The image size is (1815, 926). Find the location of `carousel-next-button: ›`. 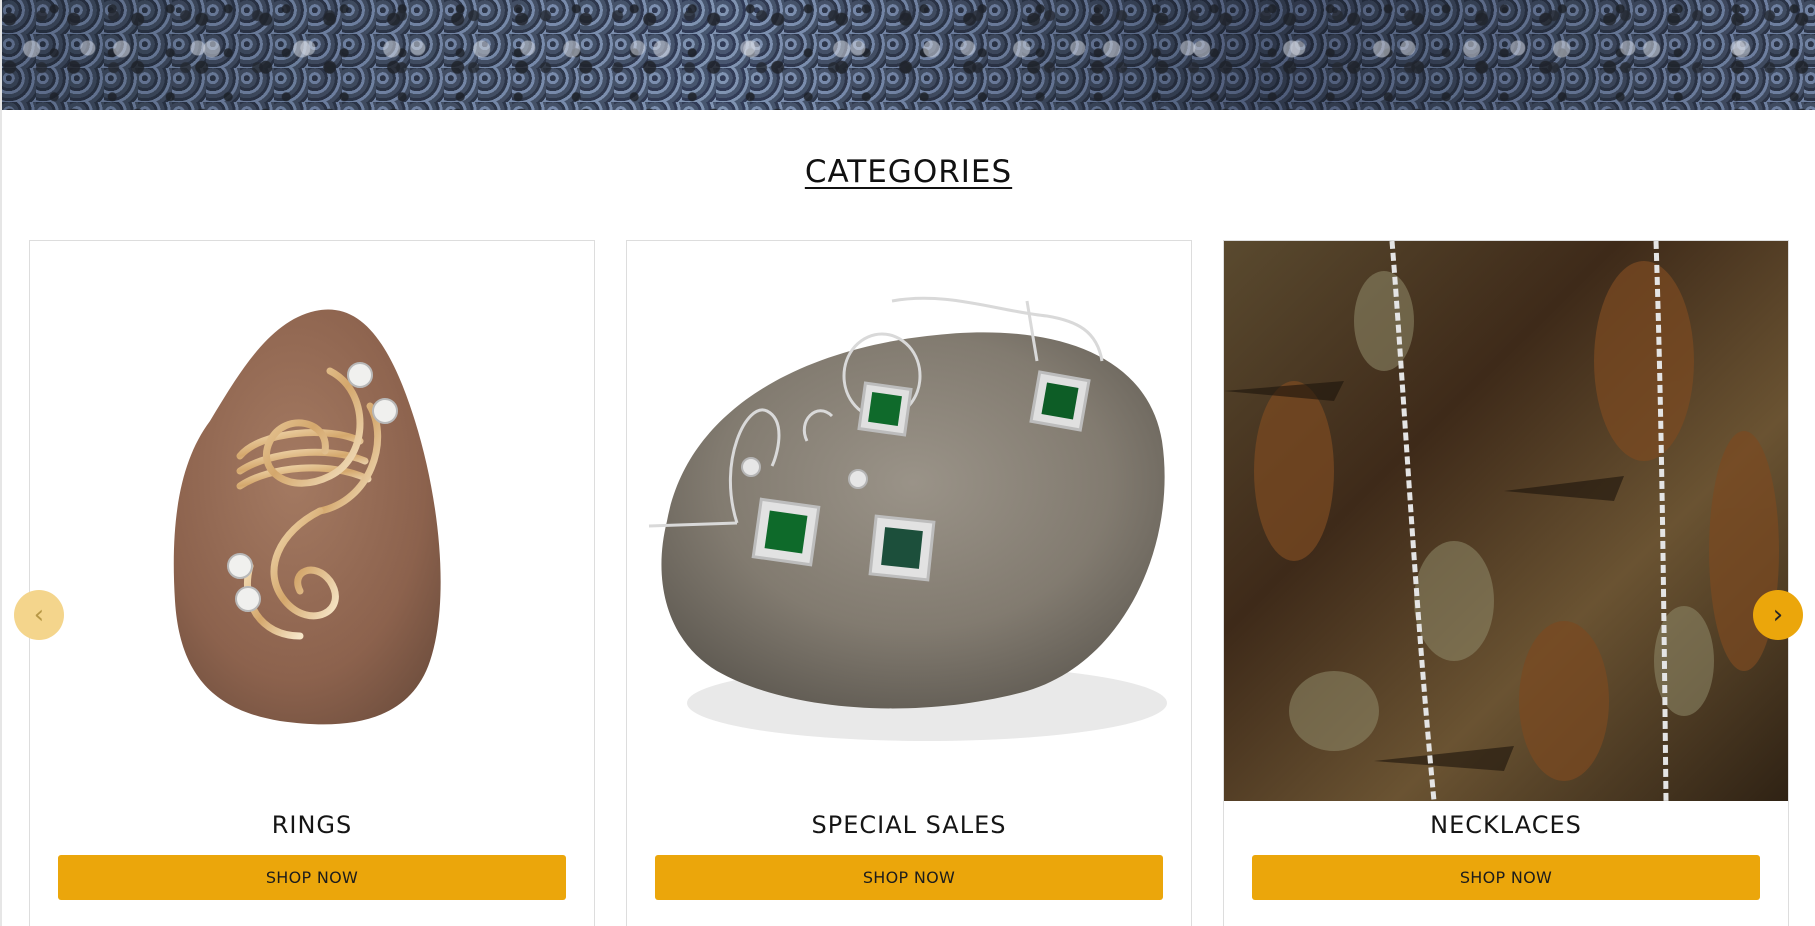

carousel-next-button: › is located at coordinates (1778, 615).